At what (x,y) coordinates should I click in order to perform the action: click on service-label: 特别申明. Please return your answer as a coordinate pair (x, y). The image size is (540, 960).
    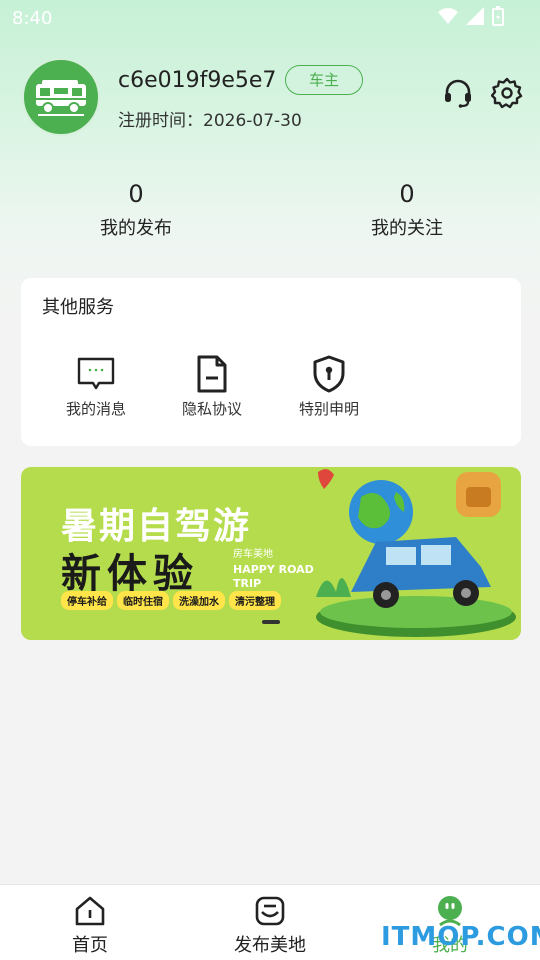
    Looking at the image, I should click on (328, 409).